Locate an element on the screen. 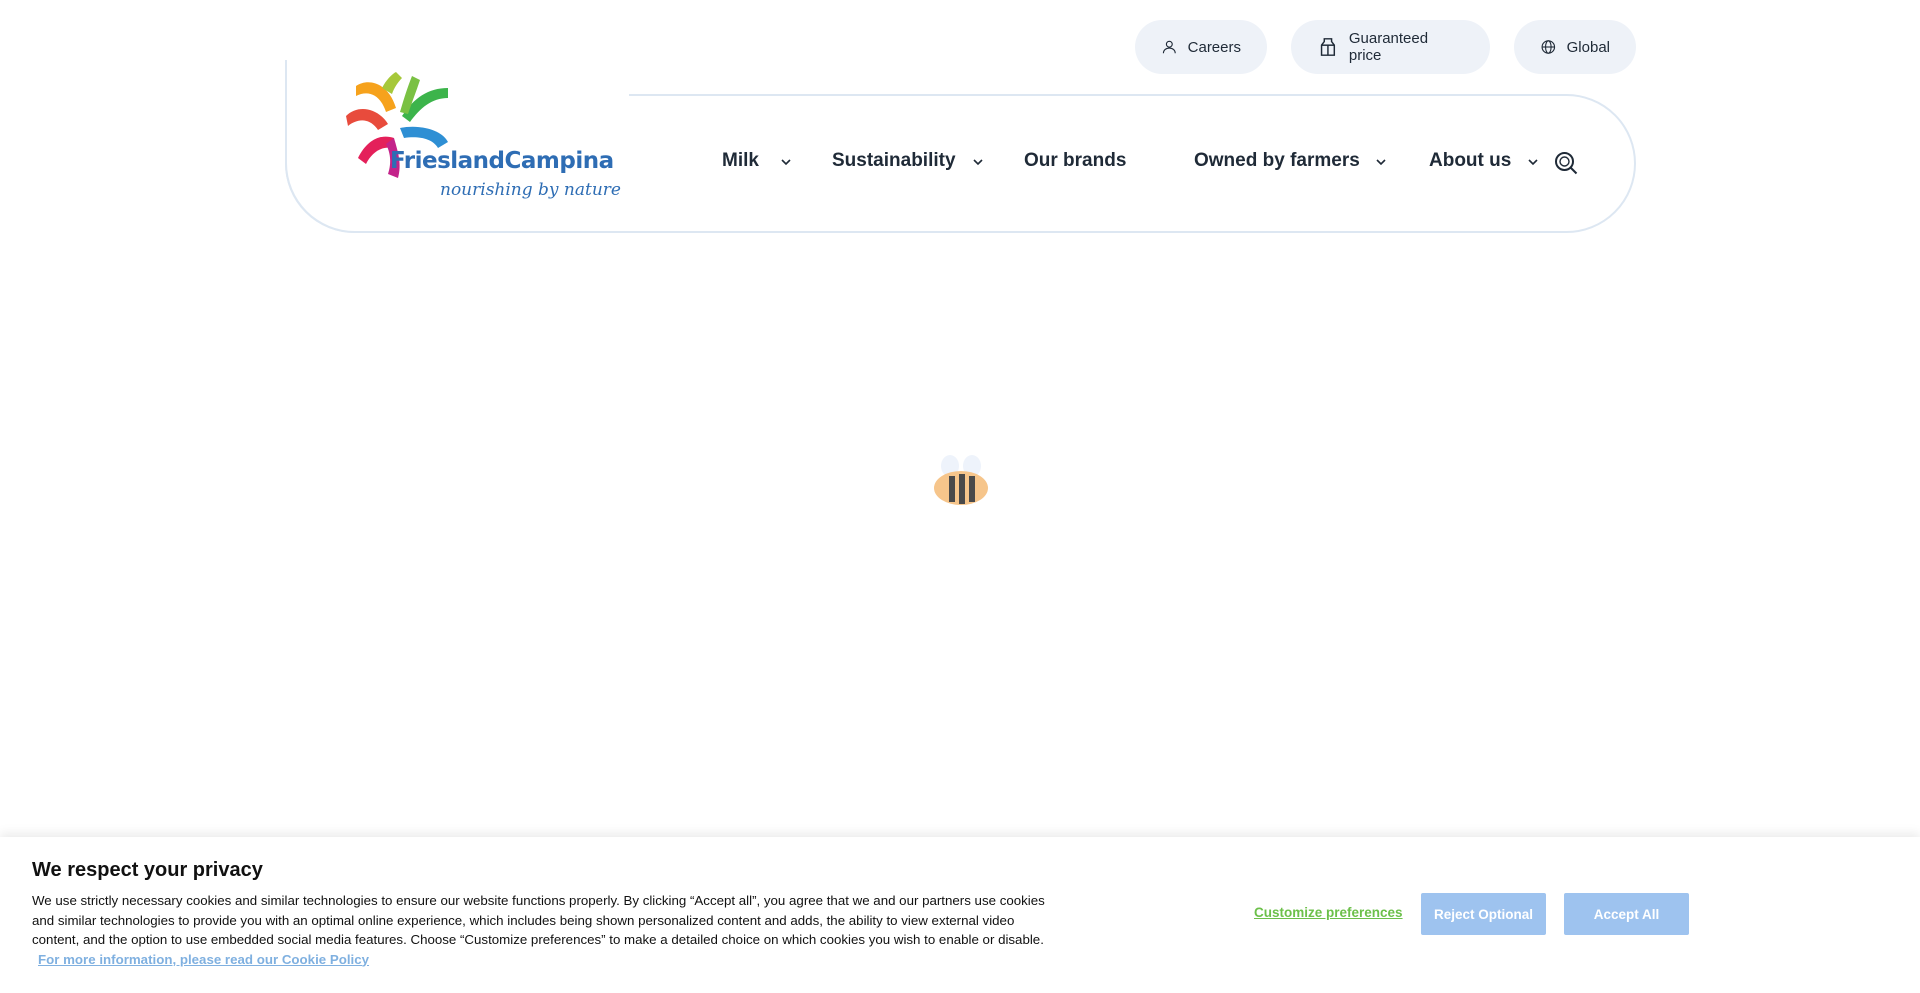 Image resolution: width=1920 pixels, height=993 pixels. guaranteed-price-label: Guaranteed price is located at coordinates (1388, 47).